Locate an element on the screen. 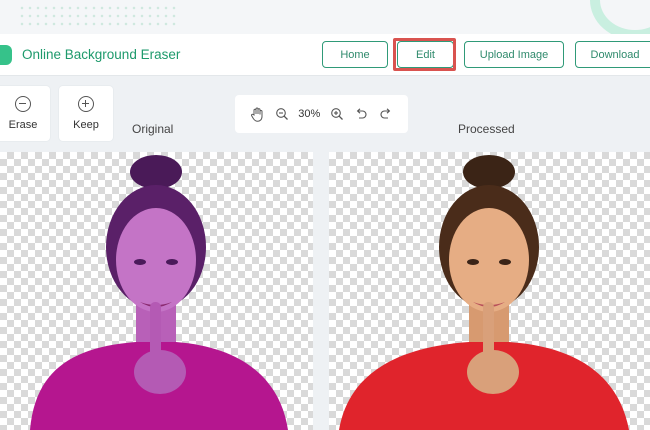  zoom-out-icon is located at coordinates (282, 114).